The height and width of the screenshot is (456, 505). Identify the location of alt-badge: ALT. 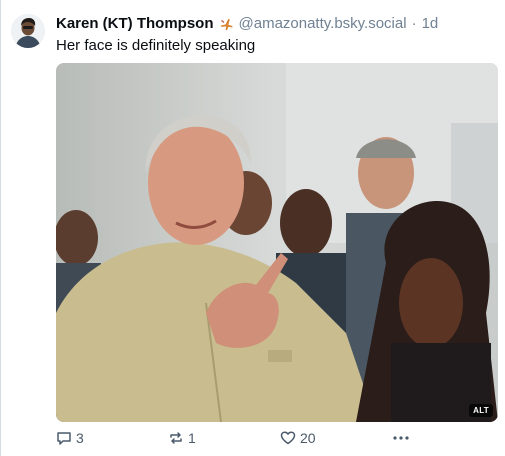
(481, 410).